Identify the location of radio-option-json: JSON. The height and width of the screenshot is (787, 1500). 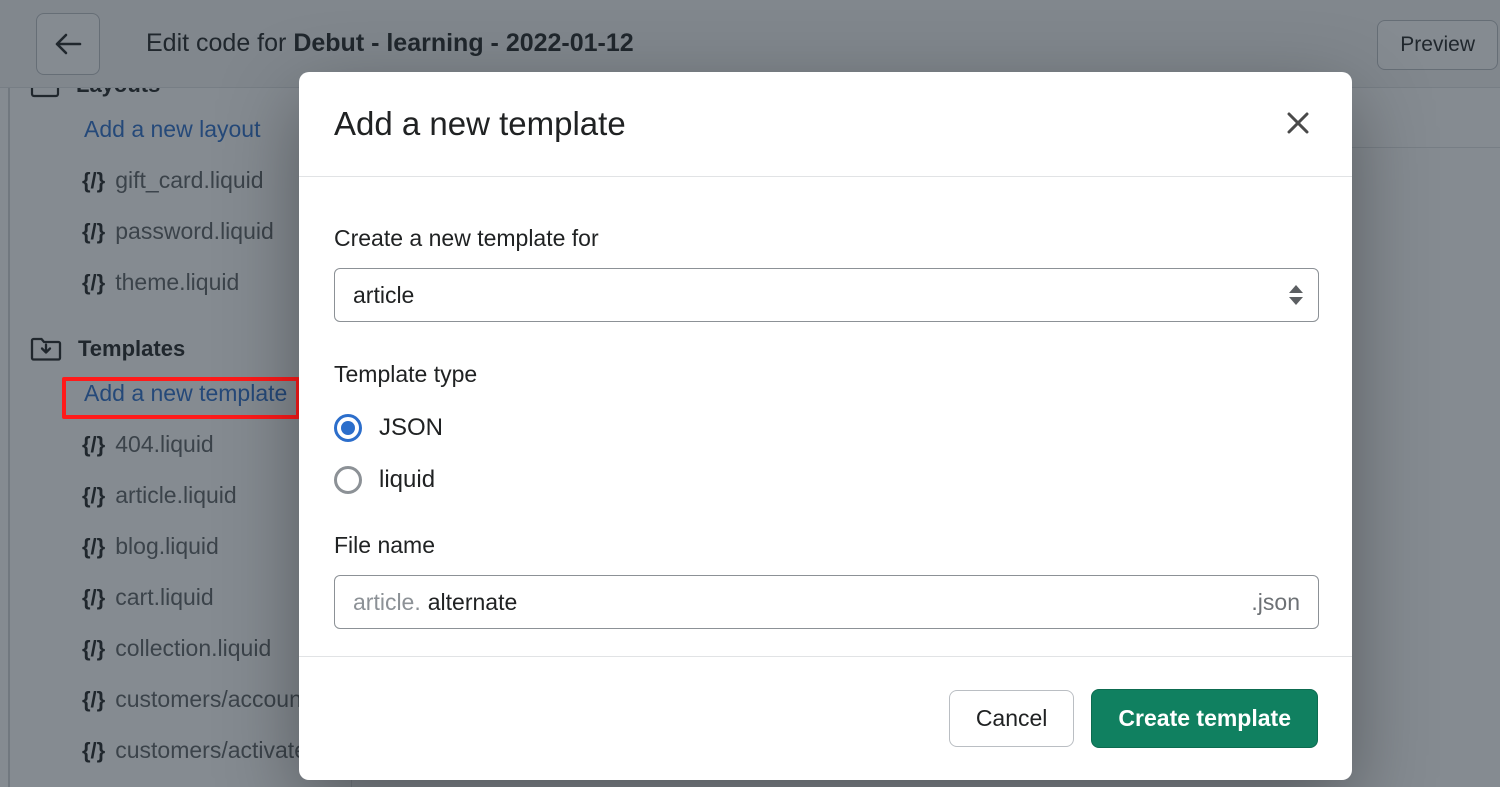
(825, 428).